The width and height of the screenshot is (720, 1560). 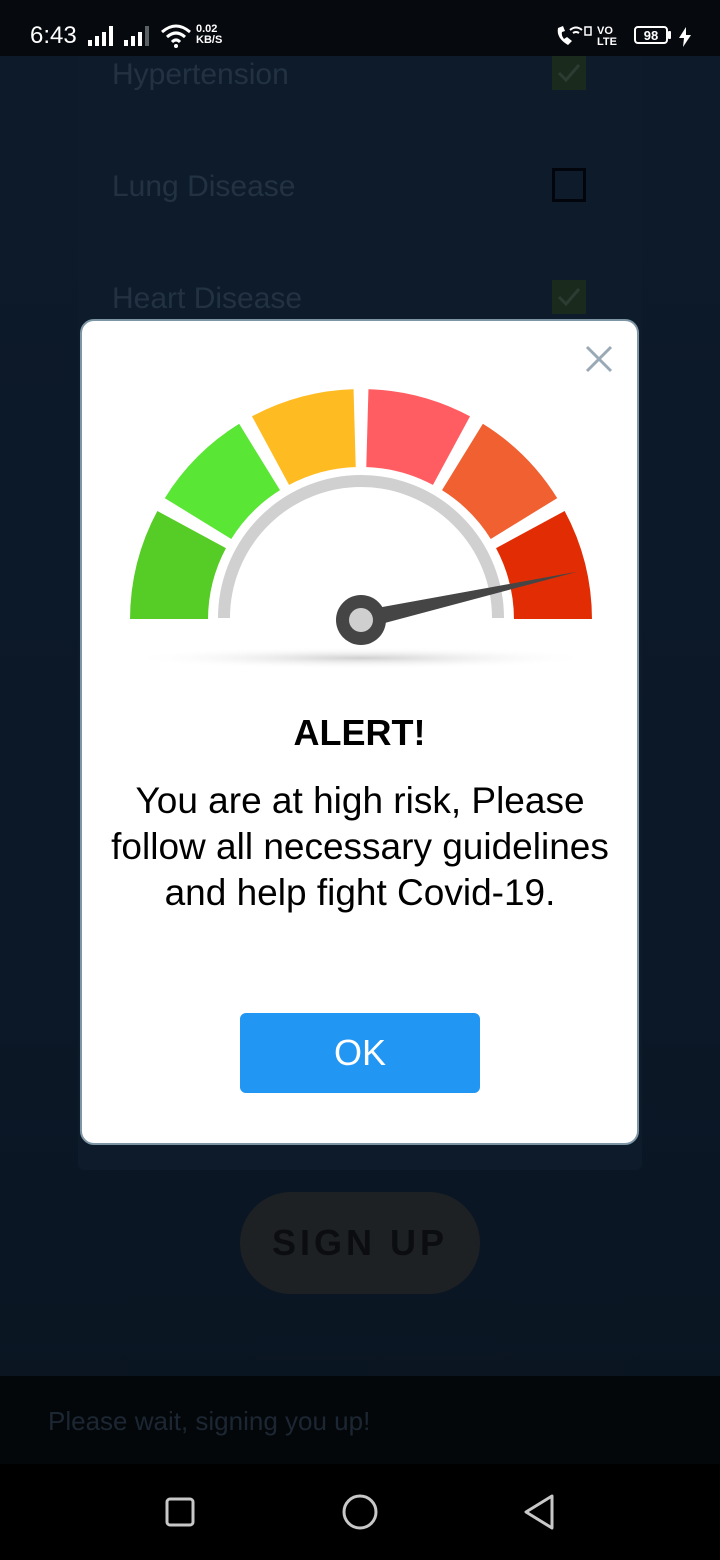 I want to click on status-bar: 6:43 0.02 KB/S VO LTE 98, so click(x=360, y=28).